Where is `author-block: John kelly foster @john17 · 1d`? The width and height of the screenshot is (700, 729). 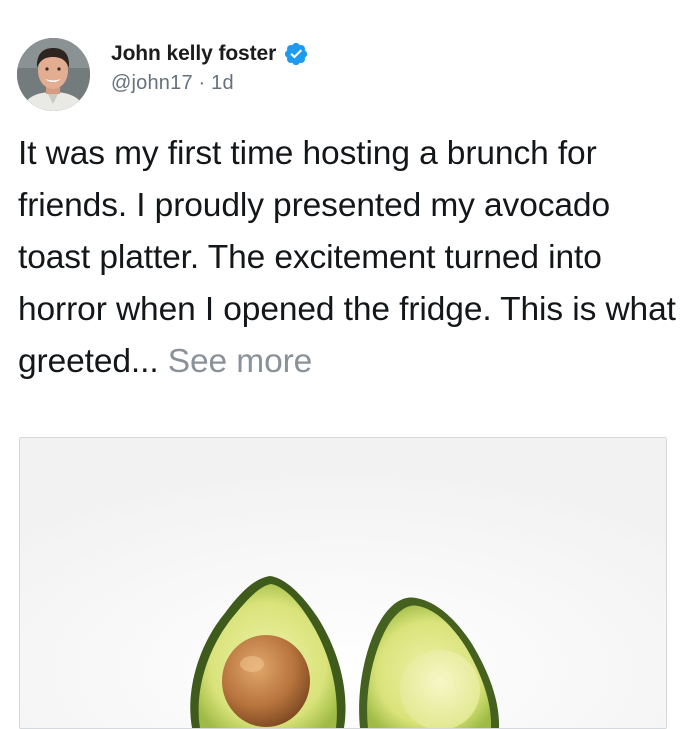
author-block: John kelly foster @john17 · 1d is located at coordinates (210, 67).